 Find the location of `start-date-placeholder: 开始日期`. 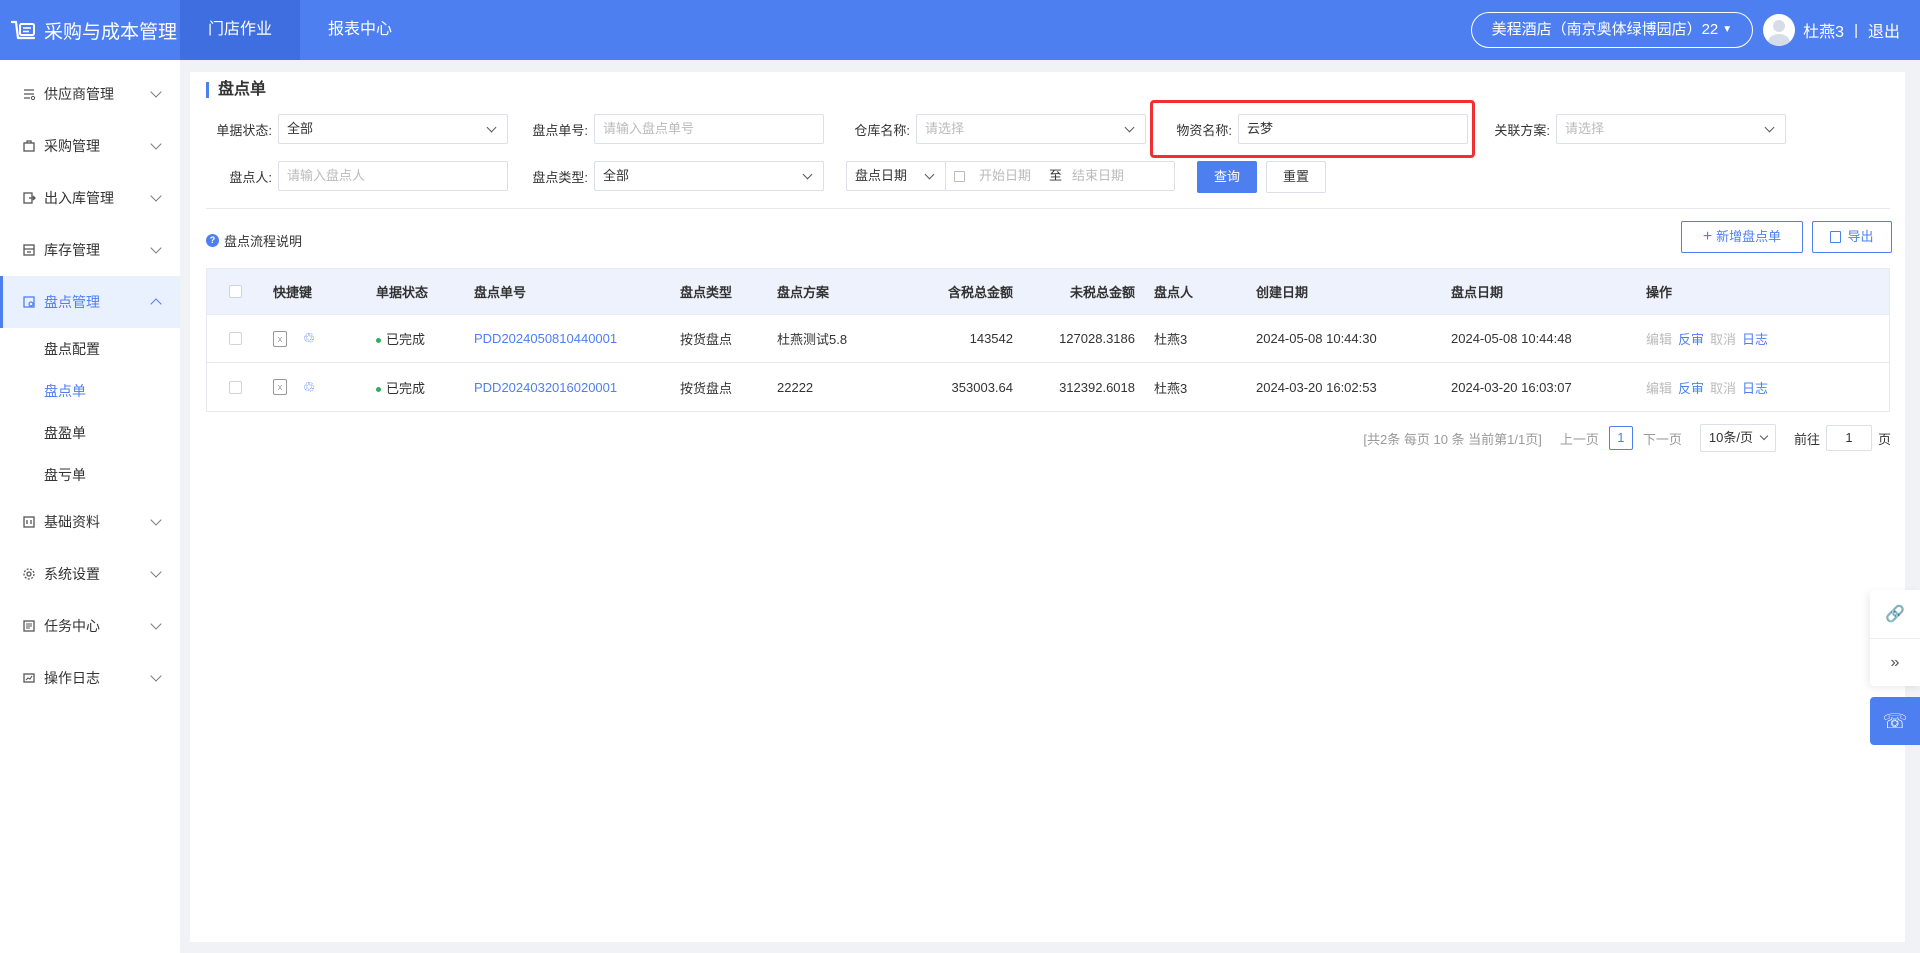

start-date-placeholder: 开始日期 is located at coordinates (1005, 175).